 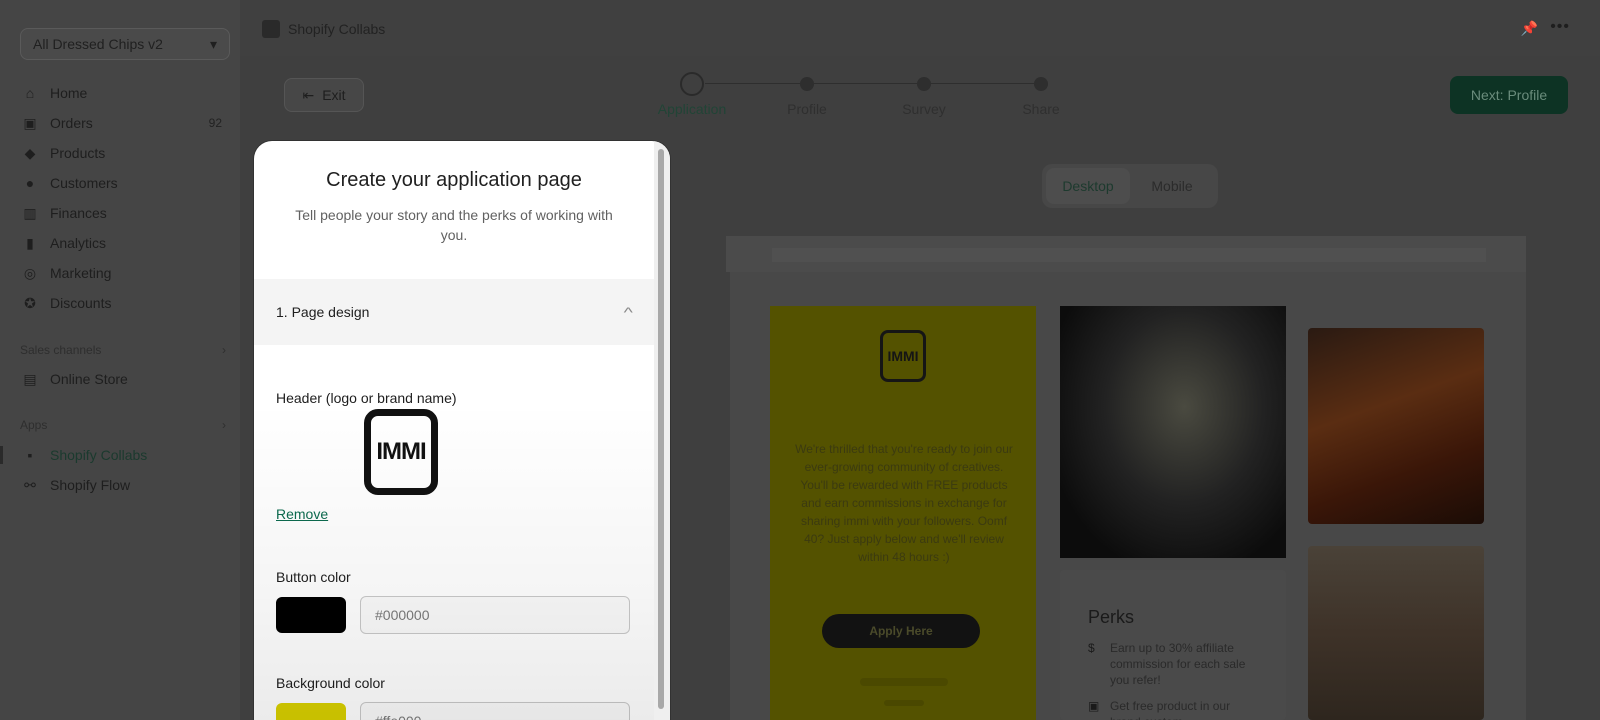 What do you see at coordinates (308, 94) in the screenshot?
I see `exit-icon: ⇤` at bounding box center [308, 94].